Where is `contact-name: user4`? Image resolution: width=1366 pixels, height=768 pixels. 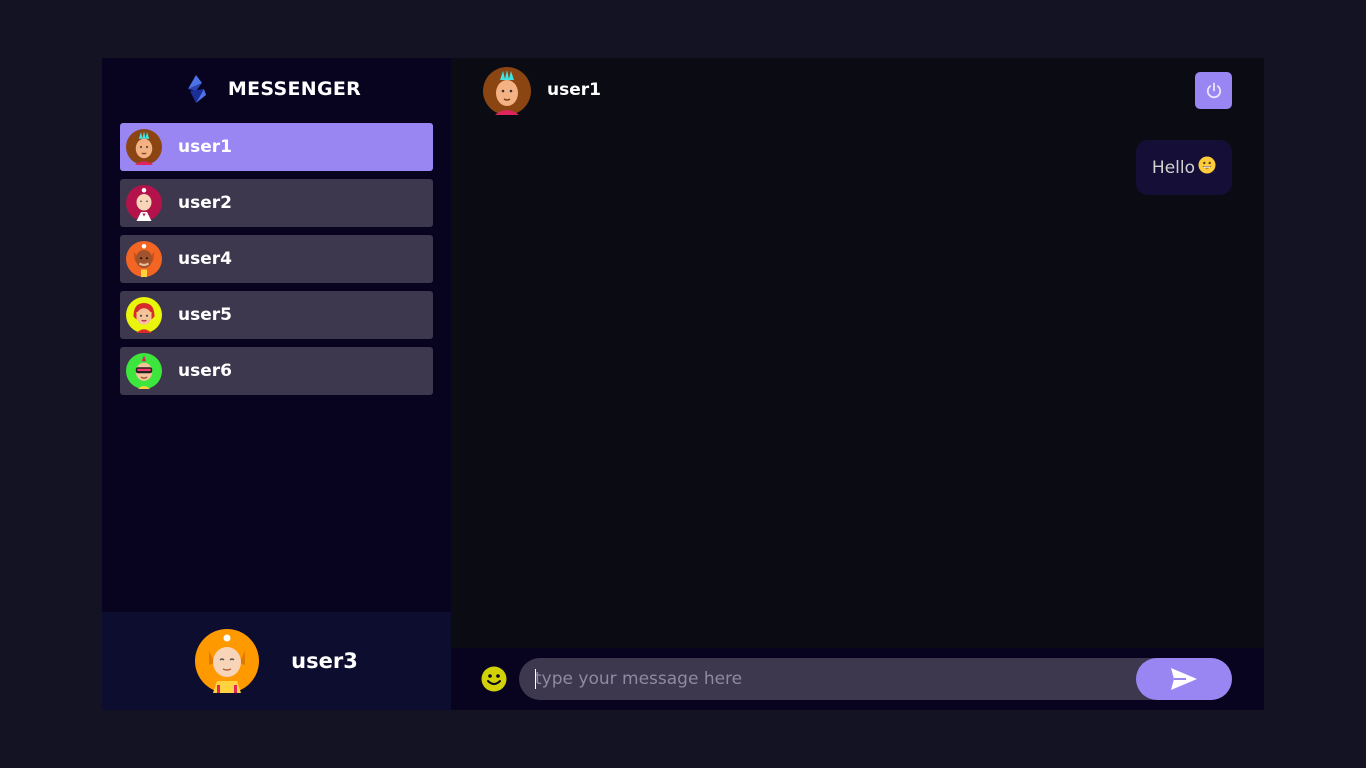 contact-name: user4 is located at coordinates (205, 259).